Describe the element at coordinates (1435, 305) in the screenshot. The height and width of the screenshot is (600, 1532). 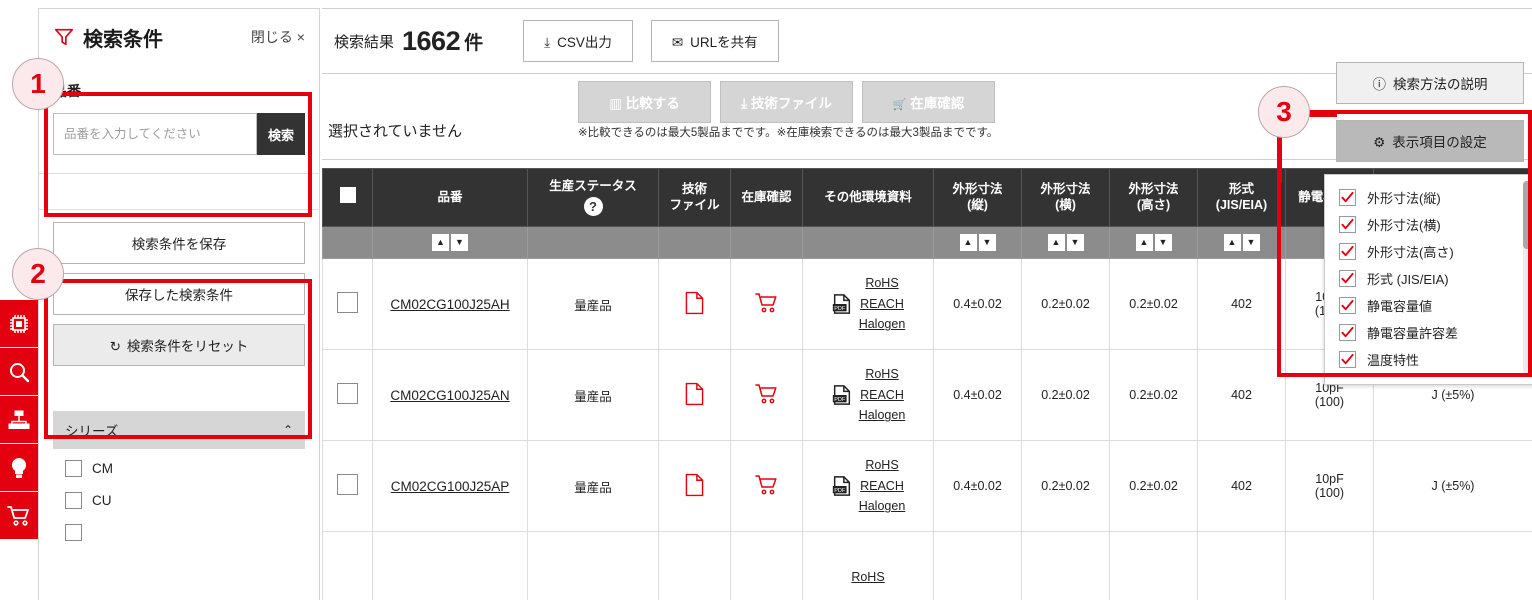
I see `column-option-4: 静電容量値` at that location.